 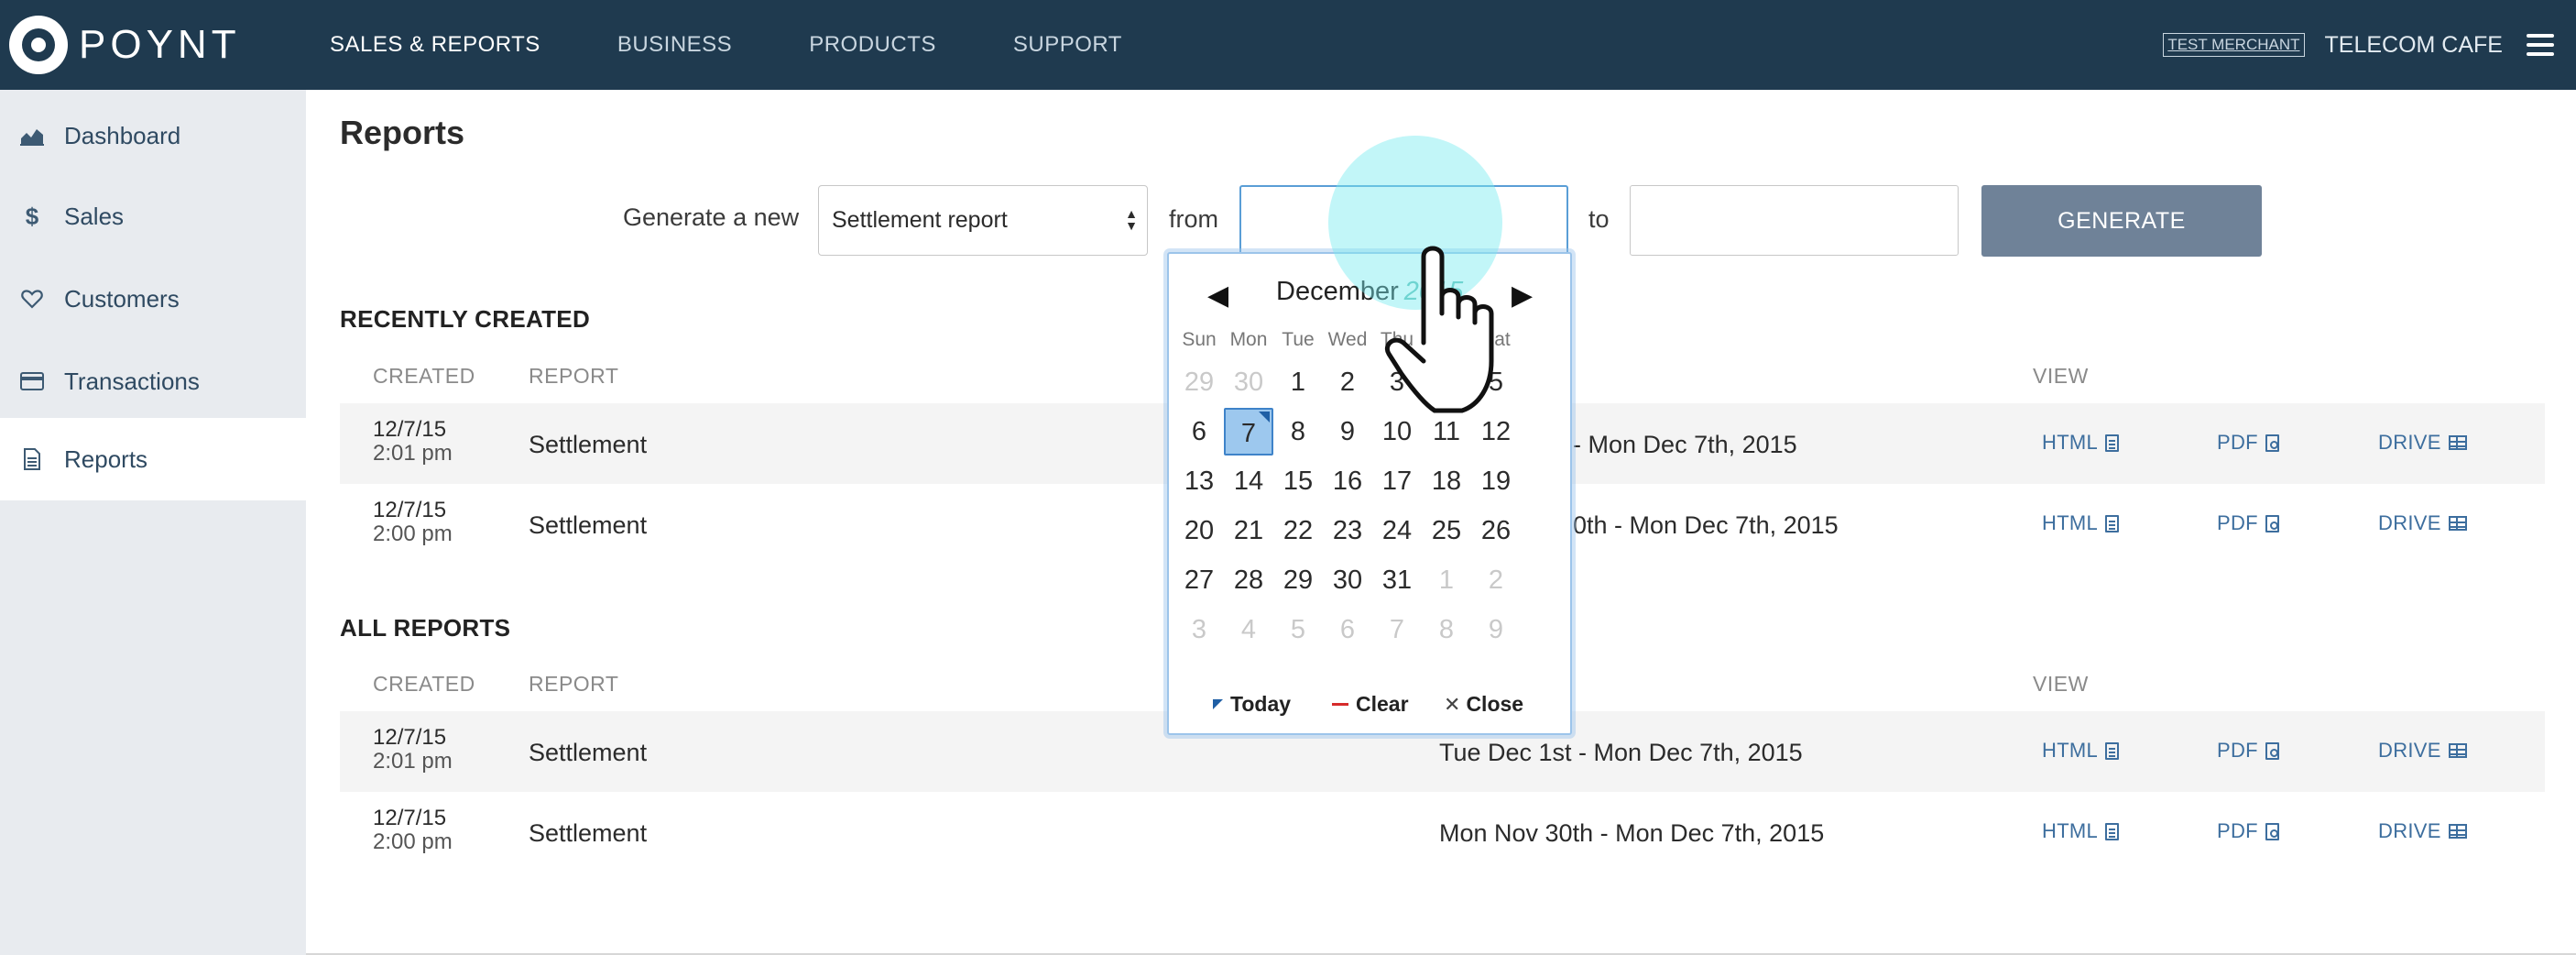 I want to click on sidebar-item-transactions: Transactions, so click(x=153, y=381).